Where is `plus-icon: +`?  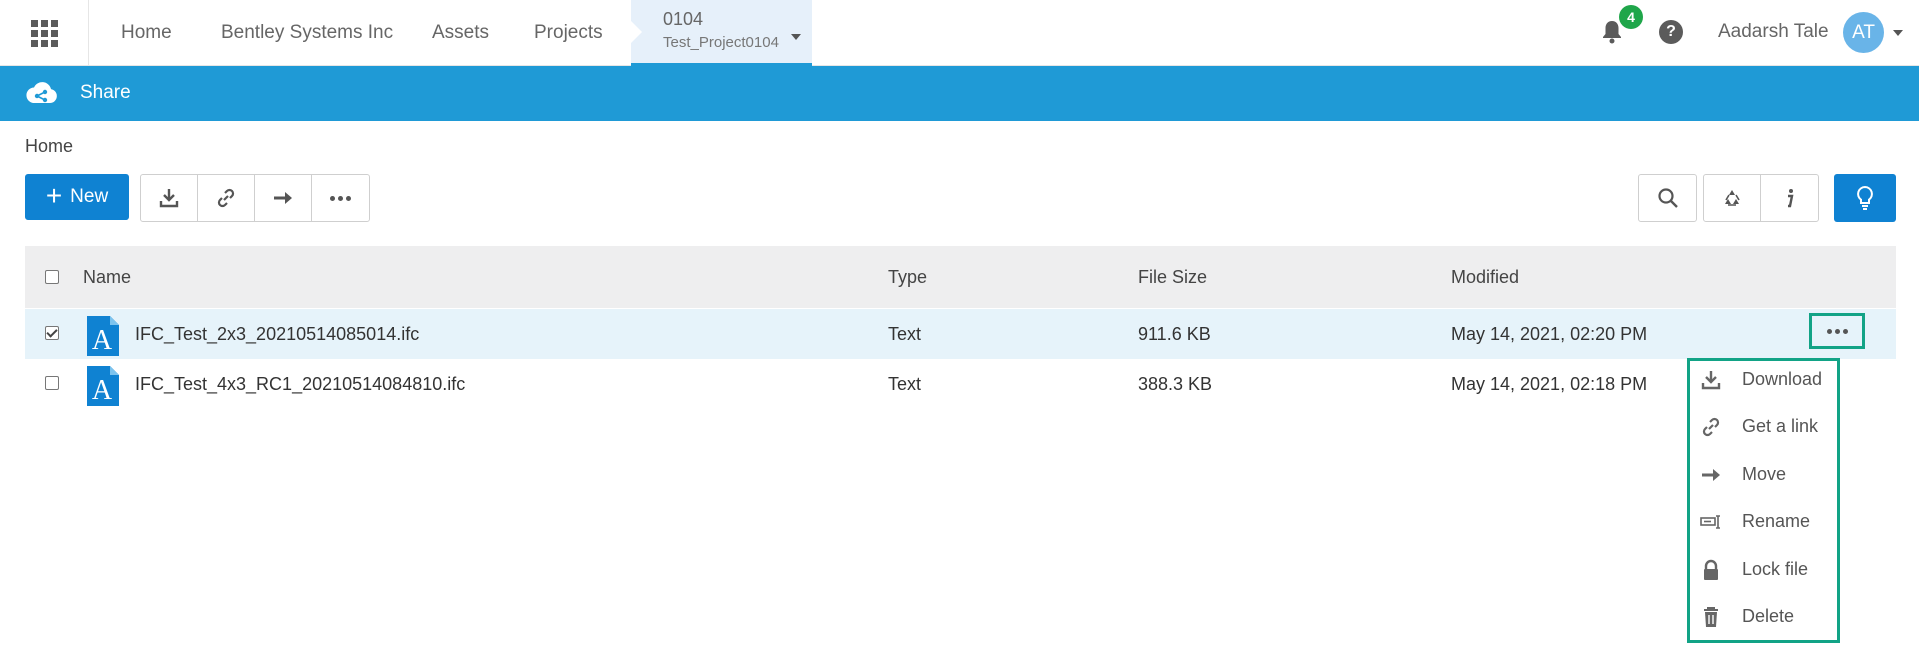 plus-icon: + is located at coordinates (54, 195).